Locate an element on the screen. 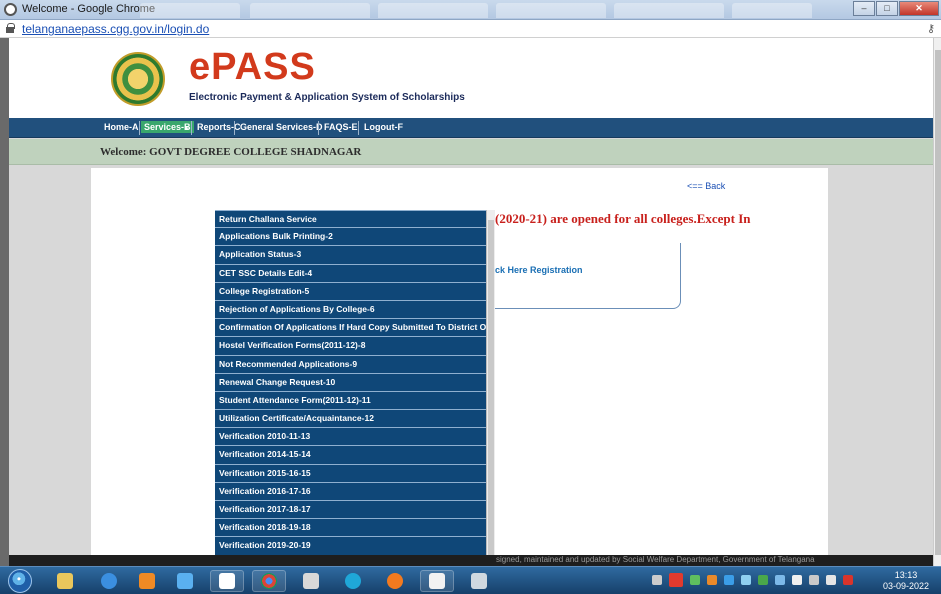 This screenshot has width=941, height=594. window-titlebar: Welcome - Google Chrome – □ ✕ is located at coordinates (470, 10).